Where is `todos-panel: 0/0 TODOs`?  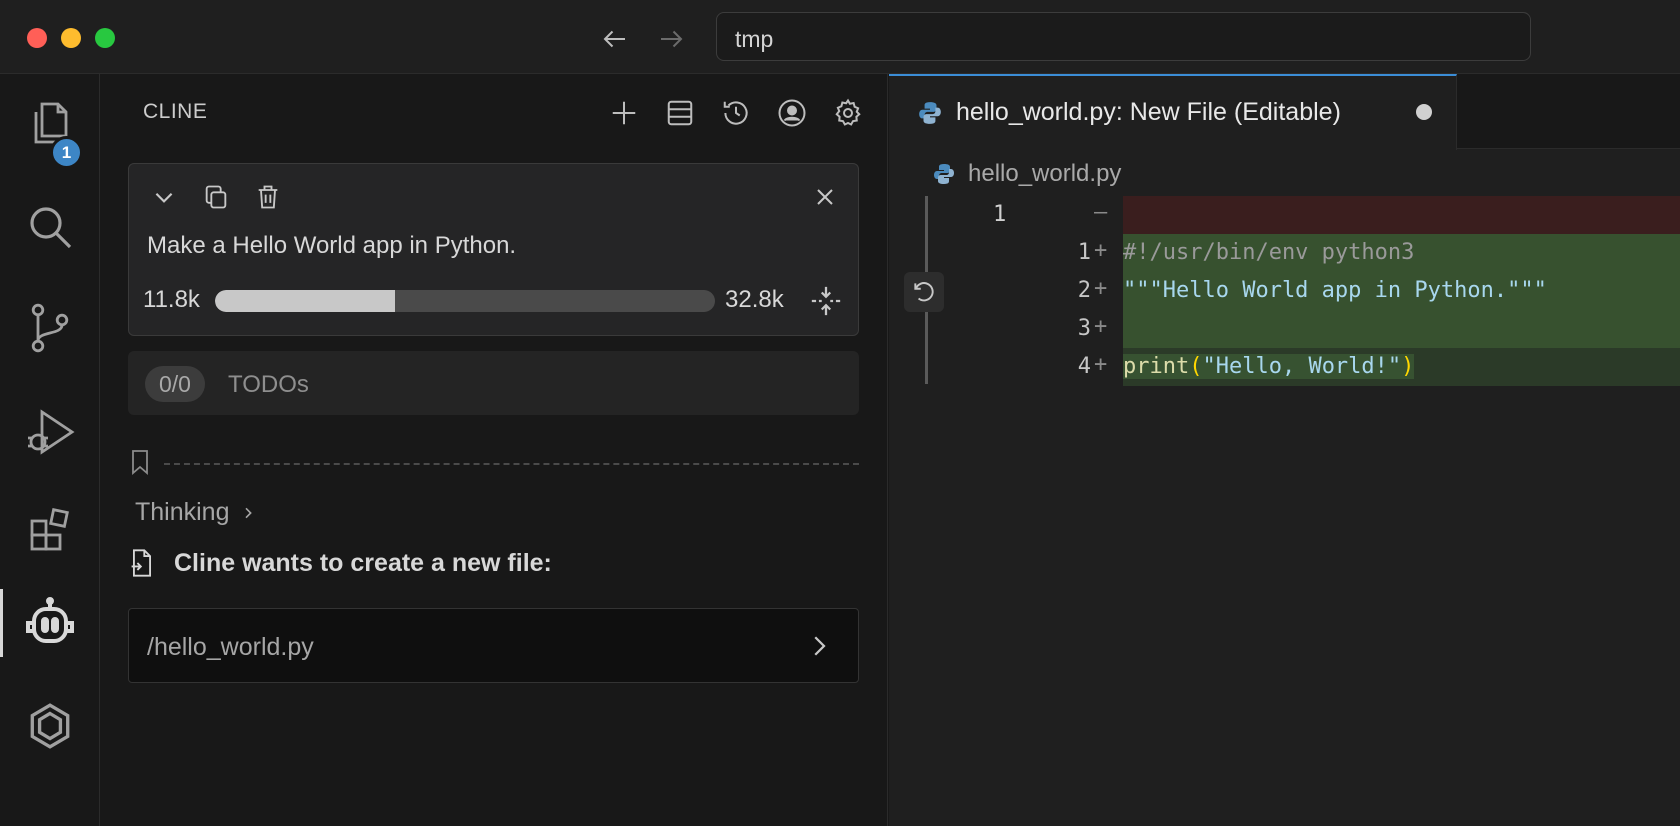
todos-panel: 0/0 TODOs is located at coordinates (493, 383).